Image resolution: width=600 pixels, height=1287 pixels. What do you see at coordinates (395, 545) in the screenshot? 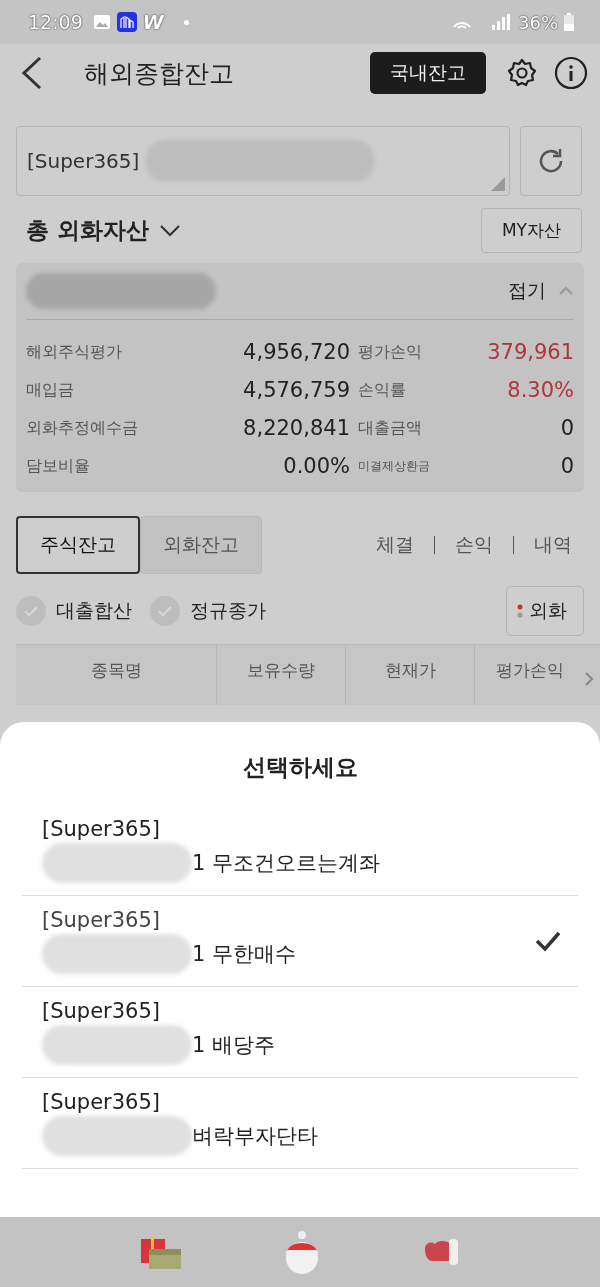
I see `history-link: 체결` at bounding box center [395, 545].